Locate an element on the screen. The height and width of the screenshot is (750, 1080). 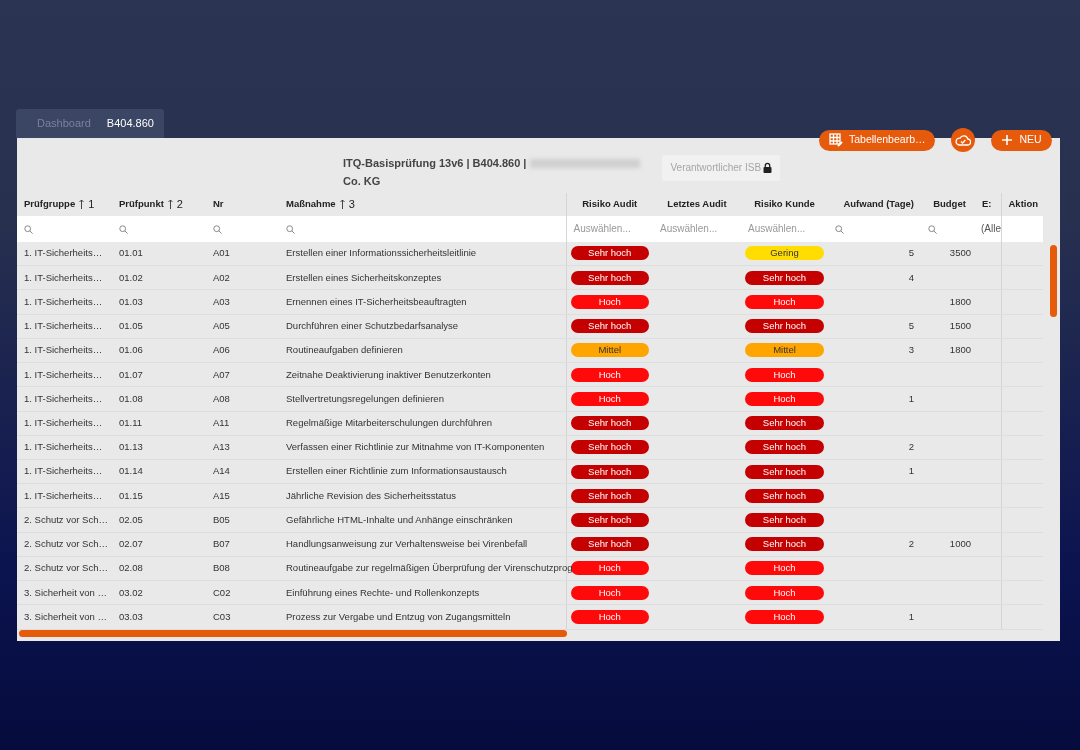
column-header: E: is located at coordinates (987, 204).